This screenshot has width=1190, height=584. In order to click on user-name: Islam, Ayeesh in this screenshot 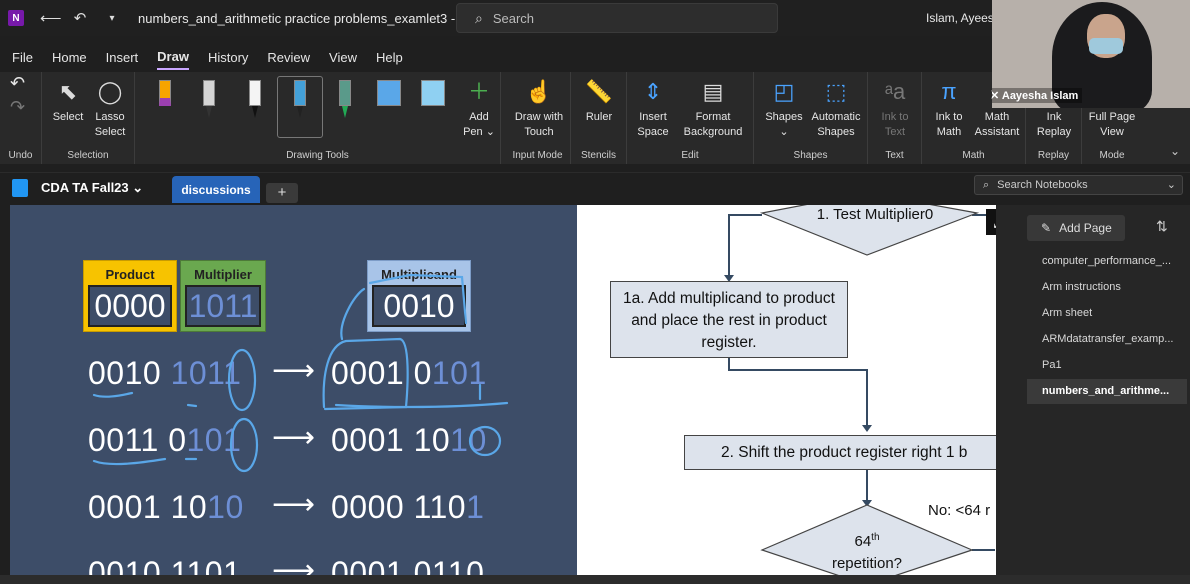, I will do `click(963, 18)`.